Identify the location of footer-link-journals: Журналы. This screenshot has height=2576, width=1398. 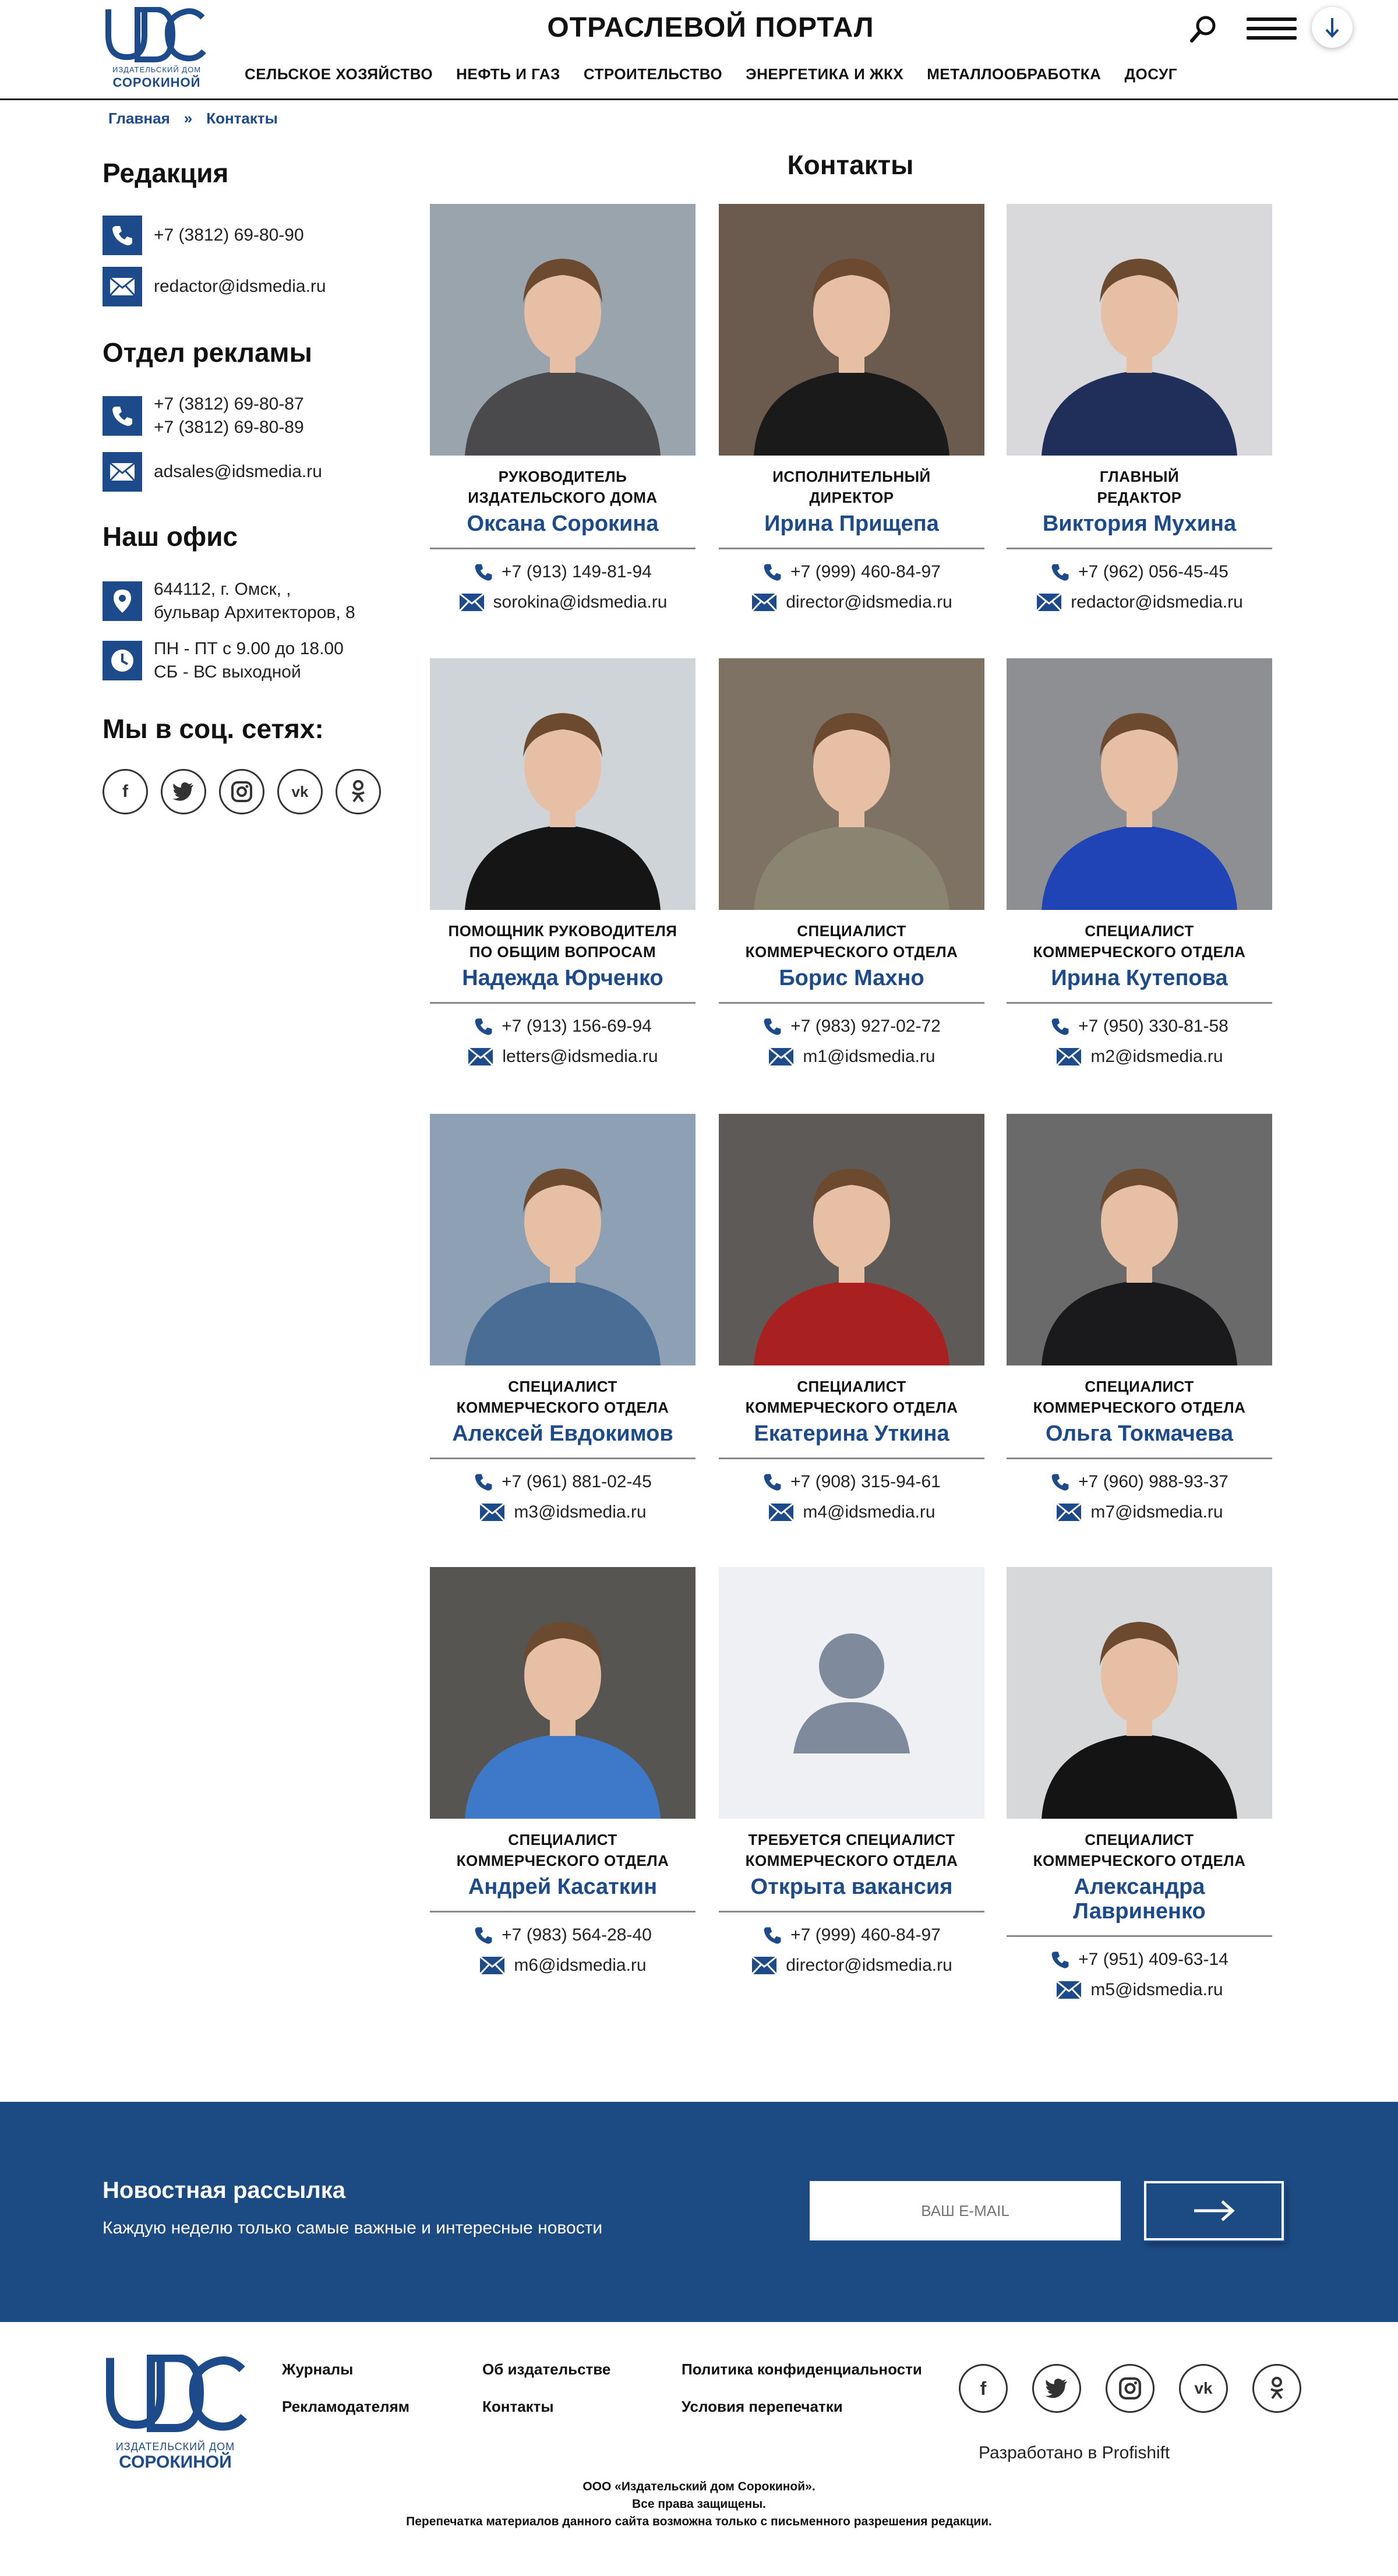
(317, 2369).